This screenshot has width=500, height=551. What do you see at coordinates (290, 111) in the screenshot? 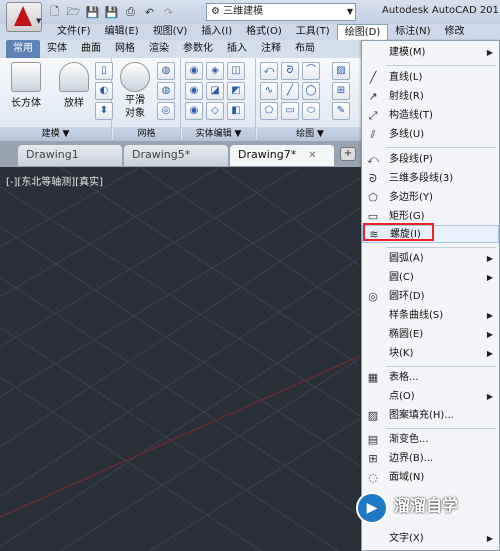
I see `ribbon-rectangle-icon: ▭` at bounding box center [290, 111].